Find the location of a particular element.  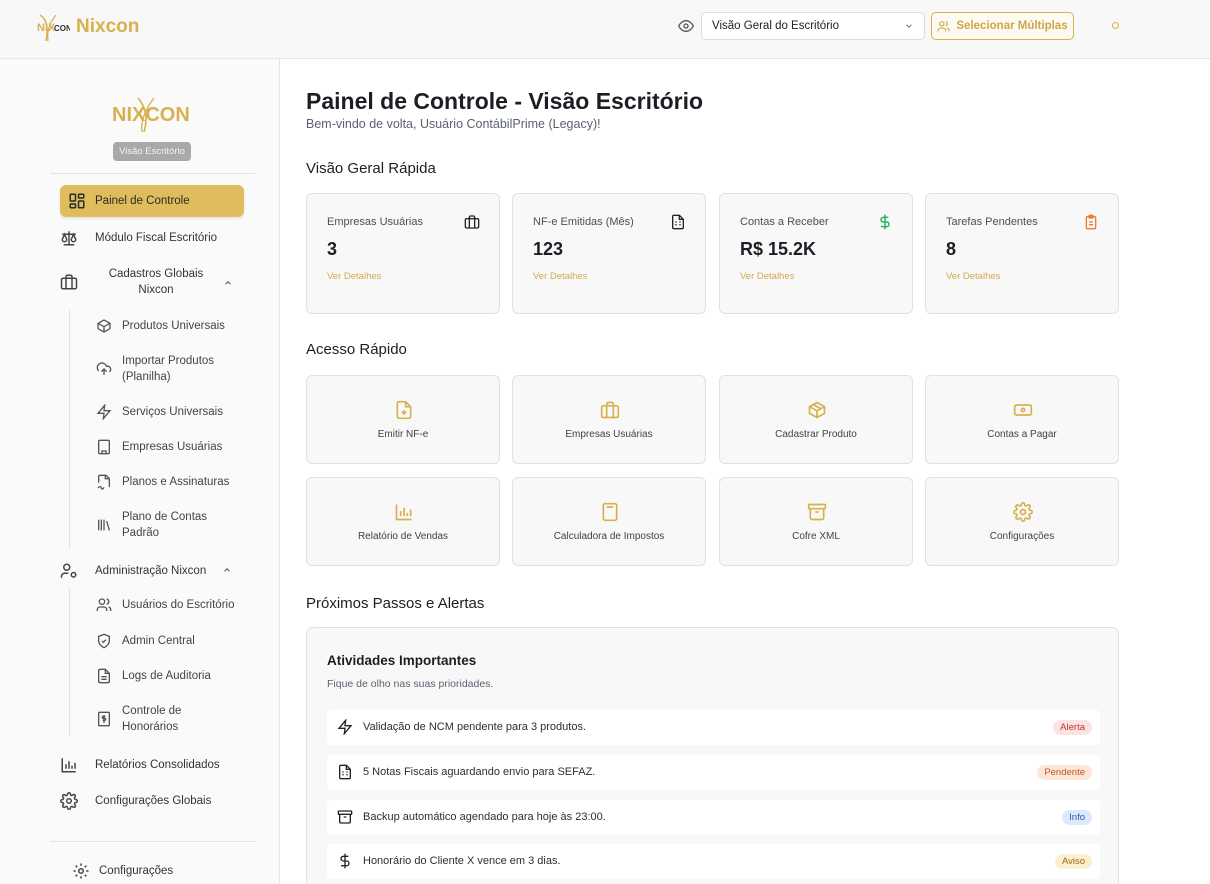

sidebar-subitem-planos: Planos e Assinaturas is located at coordinates (162, 482).